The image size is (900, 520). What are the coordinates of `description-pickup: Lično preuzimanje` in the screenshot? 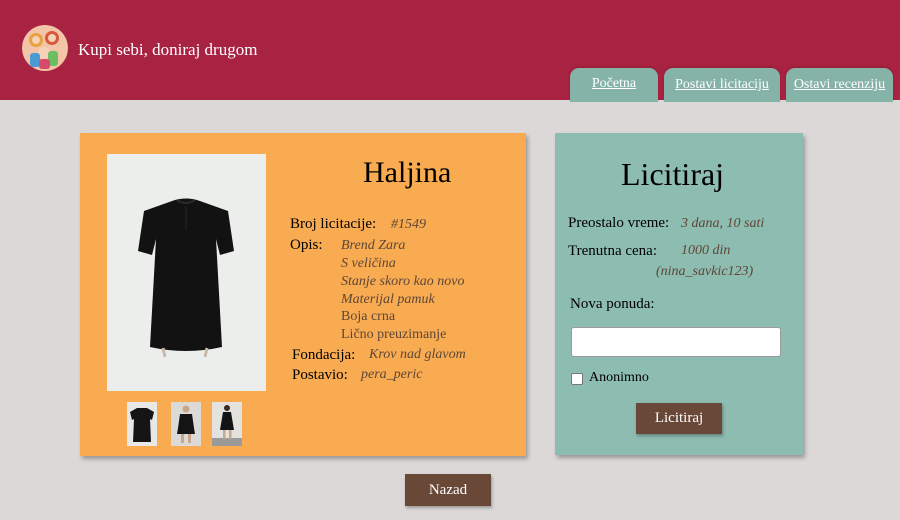 It's located at (394, 334).